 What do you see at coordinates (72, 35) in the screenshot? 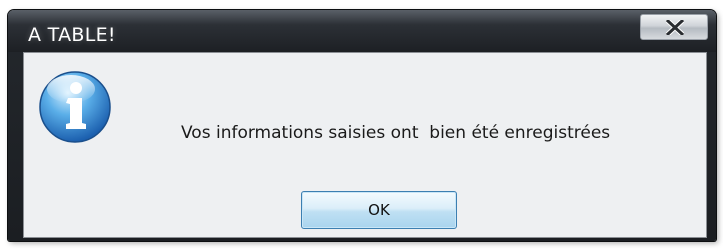
I see `window-title: A TABLE!` at bounding box center [72, 35].